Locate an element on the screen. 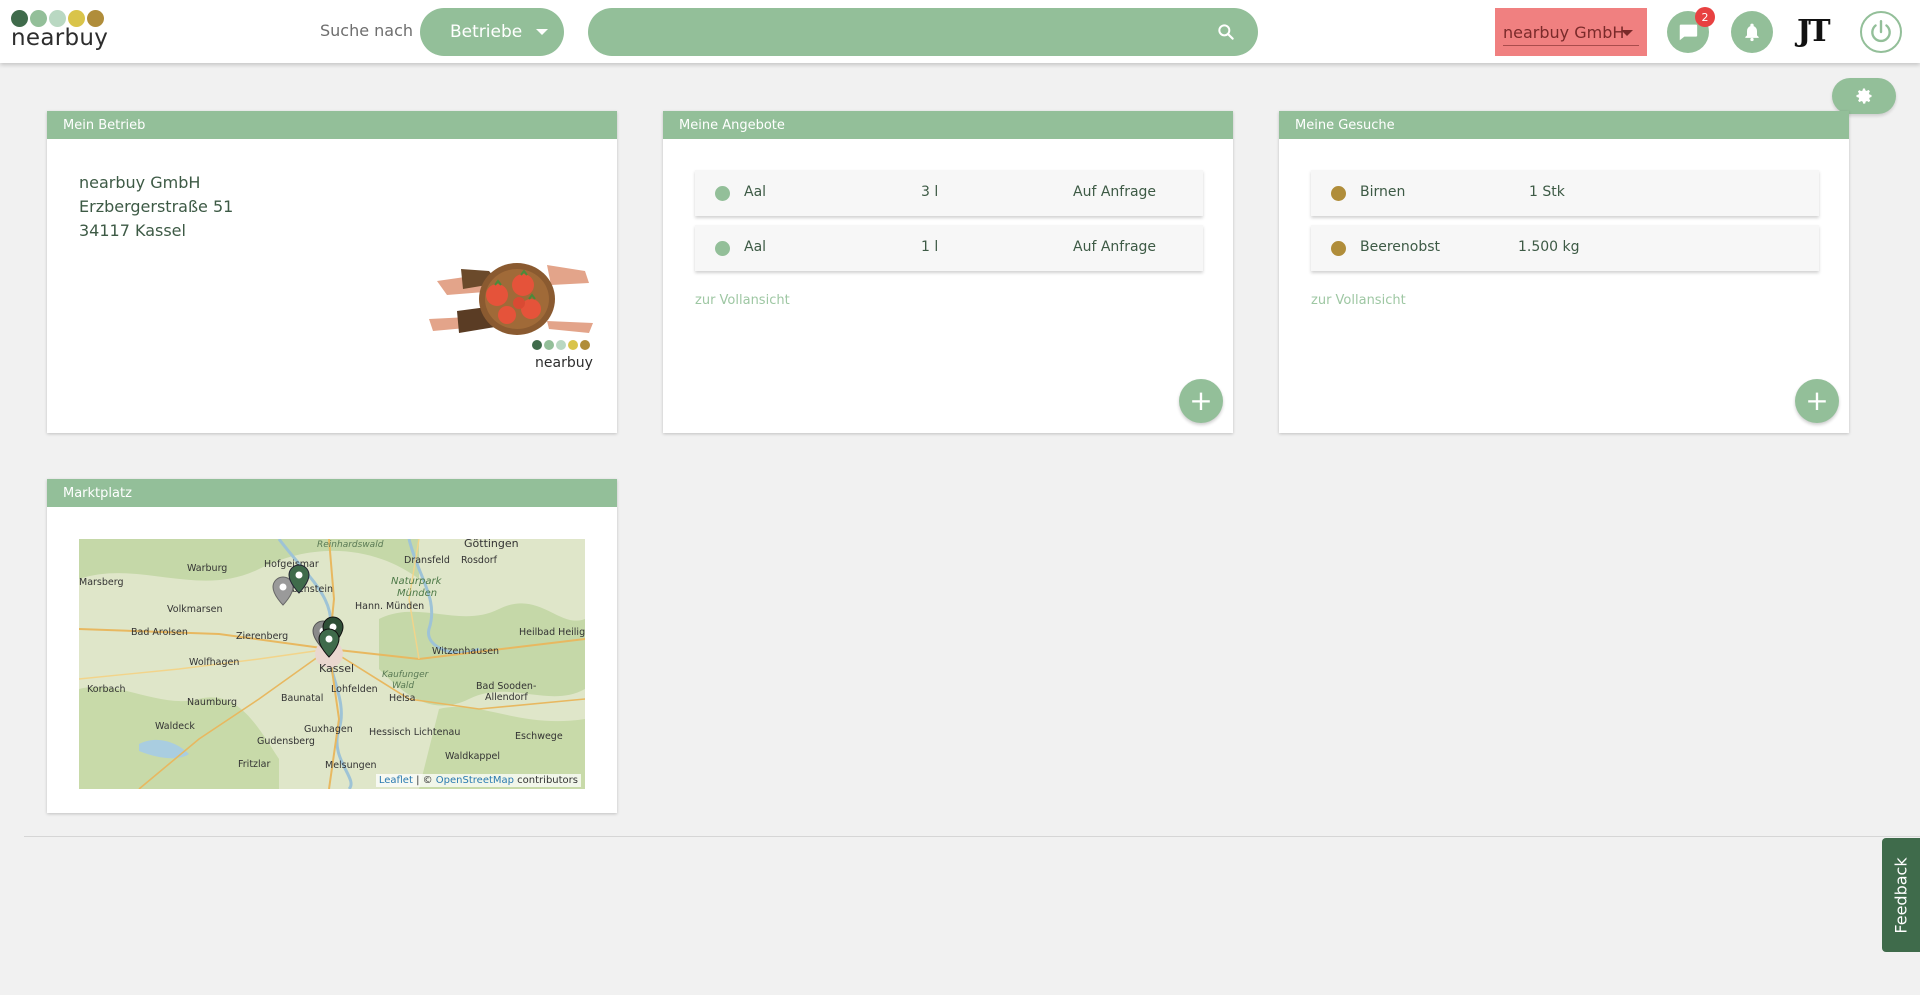 This screenshot has height=995, width=1920. company-select-underline is located at coordinates (1571, 45).